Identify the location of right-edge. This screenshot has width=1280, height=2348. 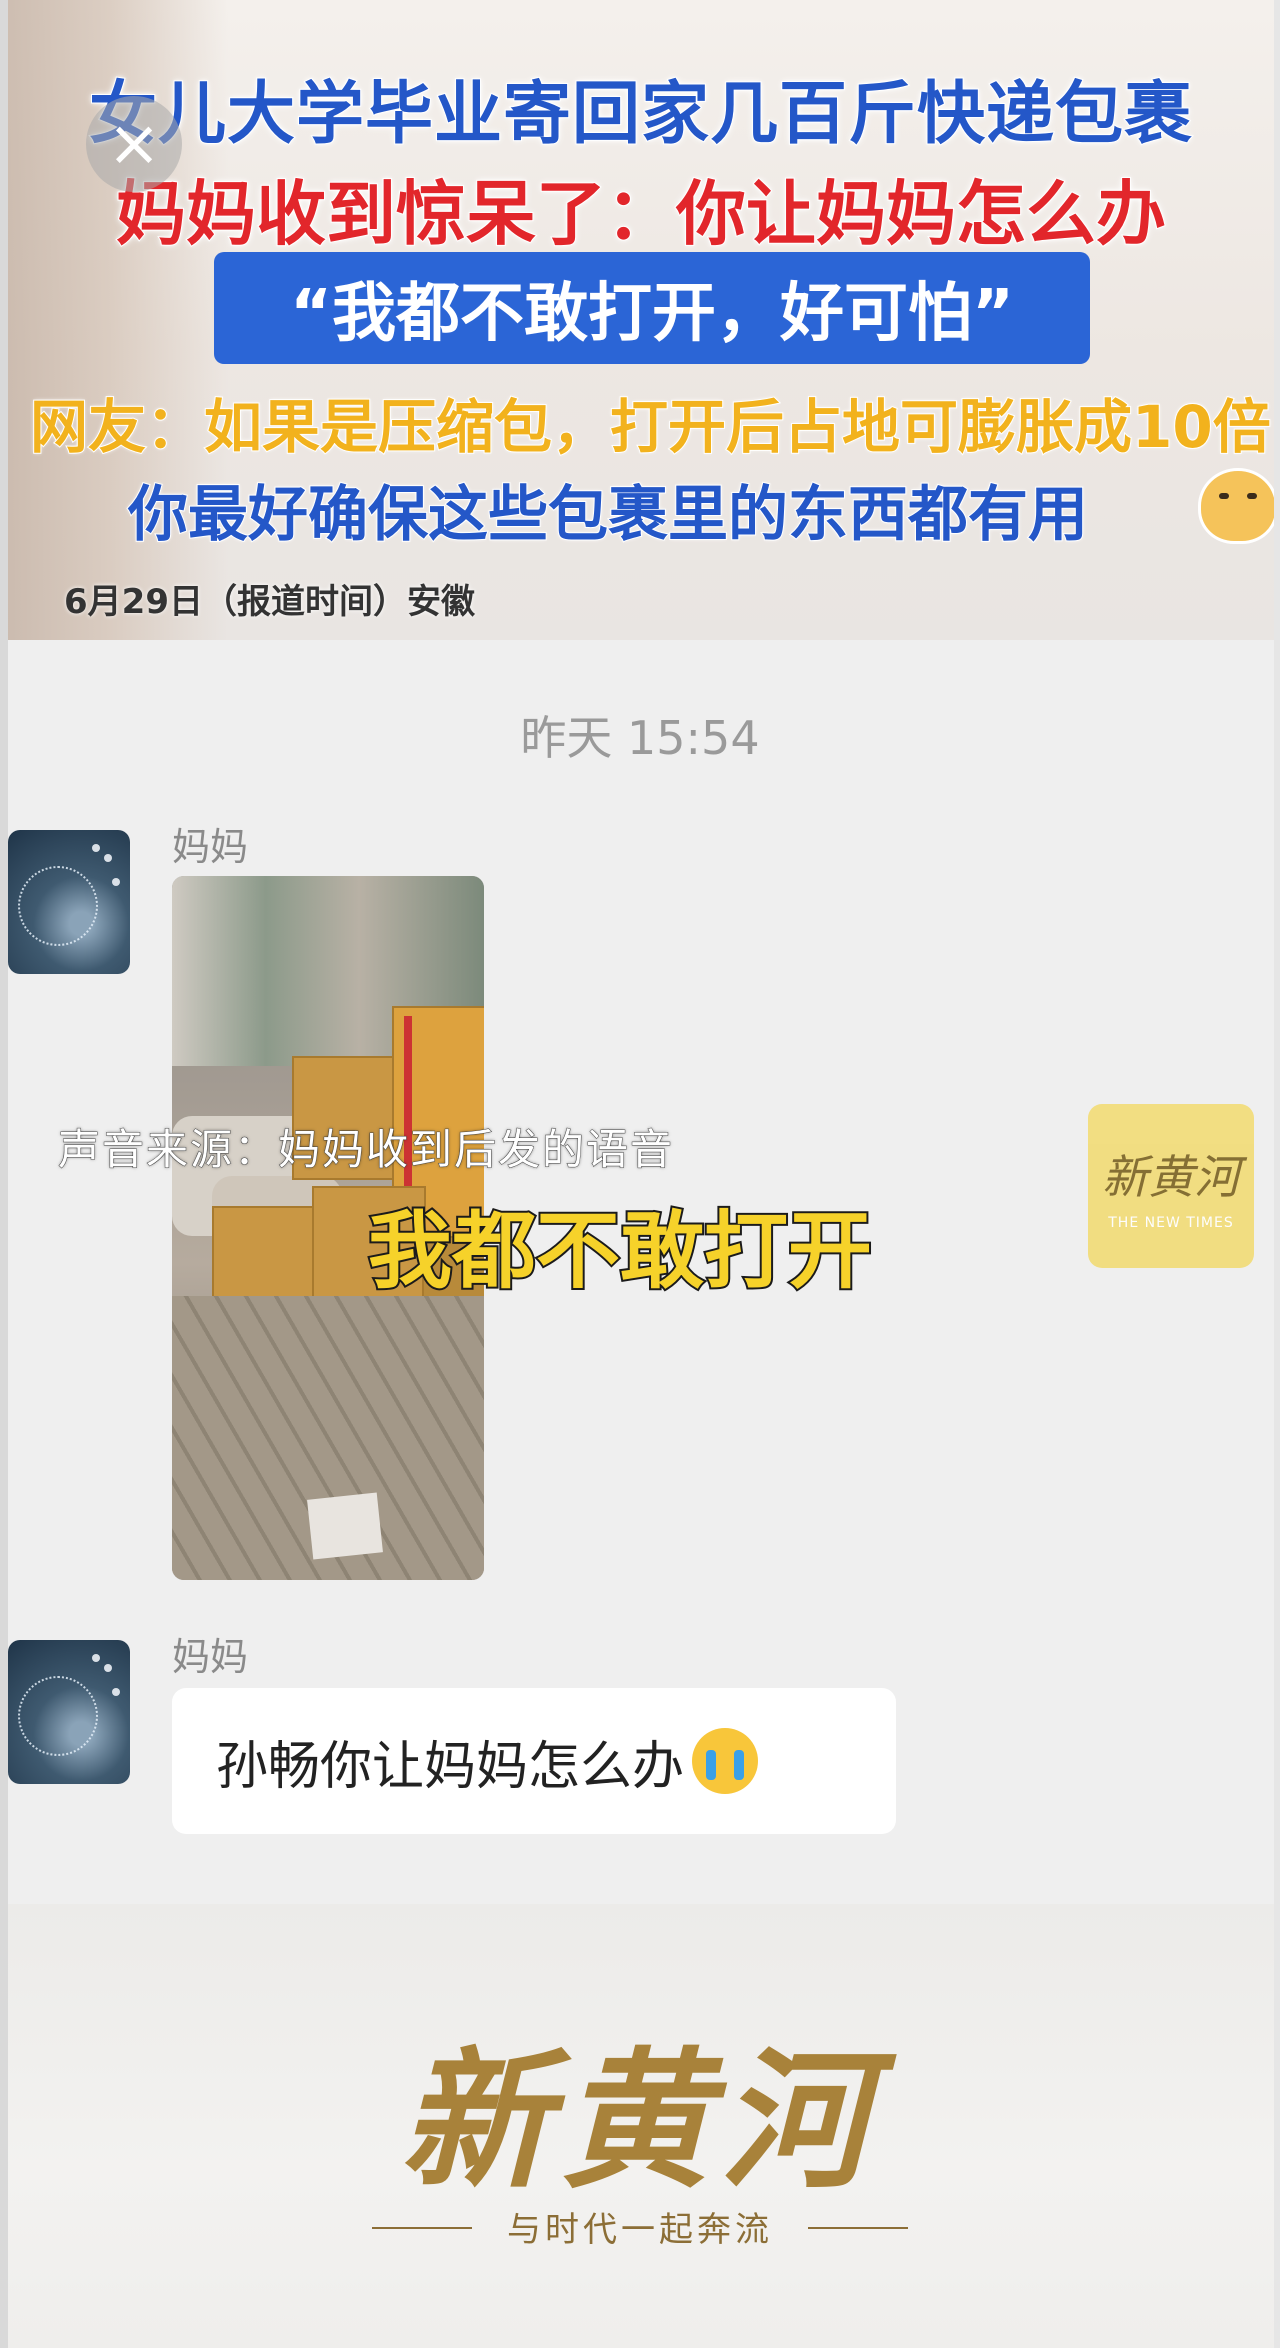
(1277, 1174).